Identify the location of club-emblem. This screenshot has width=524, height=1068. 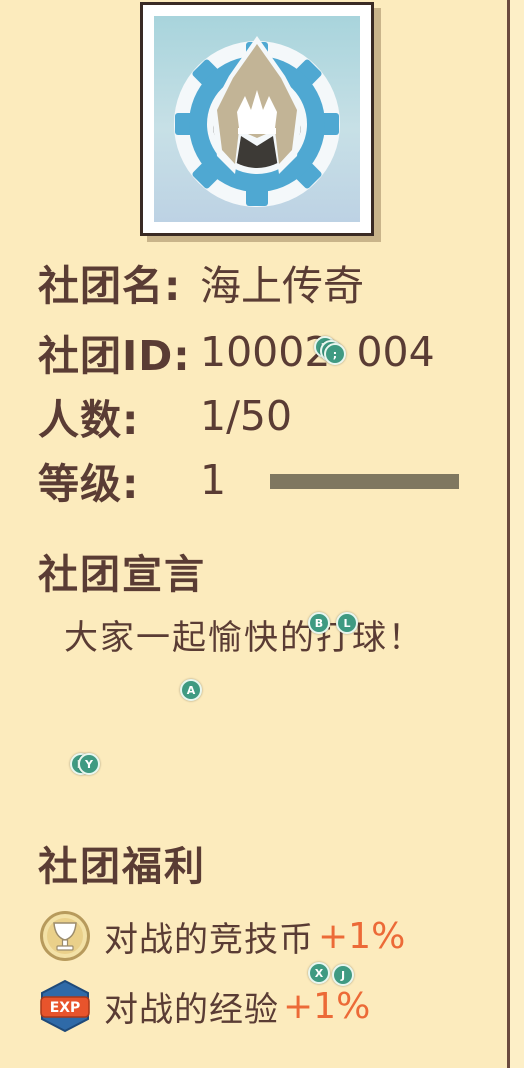
(257, 119).